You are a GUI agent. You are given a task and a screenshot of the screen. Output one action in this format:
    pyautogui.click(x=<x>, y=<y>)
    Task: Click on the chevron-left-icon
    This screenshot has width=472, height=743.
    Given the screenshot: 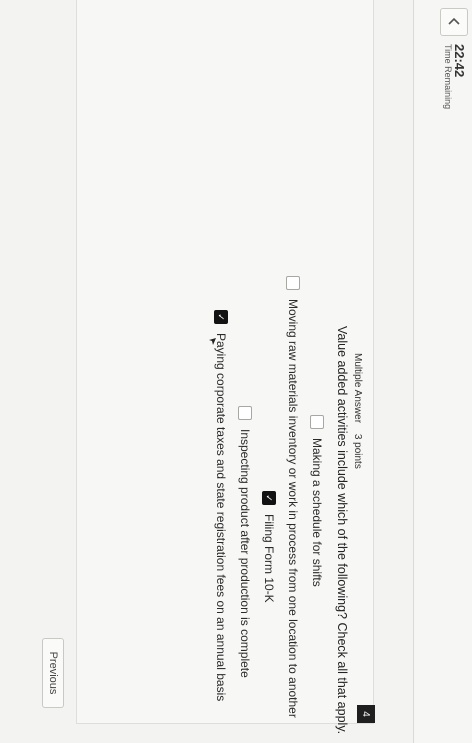 What is the action you would take?
    pyautogui.click(x=454, y=21)
    